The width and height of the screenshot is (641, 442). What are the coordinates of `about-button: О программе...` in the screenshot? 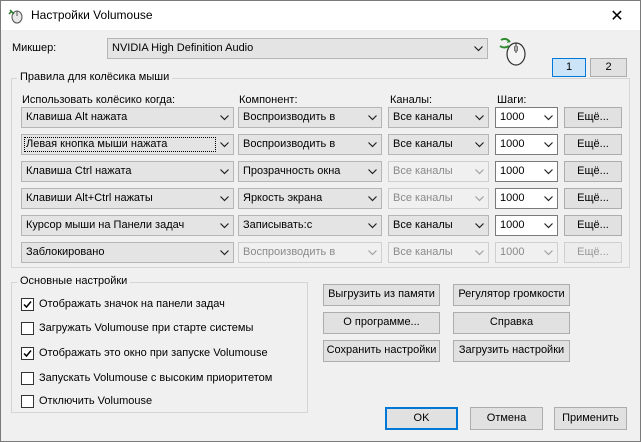 It's located at (381, 323).